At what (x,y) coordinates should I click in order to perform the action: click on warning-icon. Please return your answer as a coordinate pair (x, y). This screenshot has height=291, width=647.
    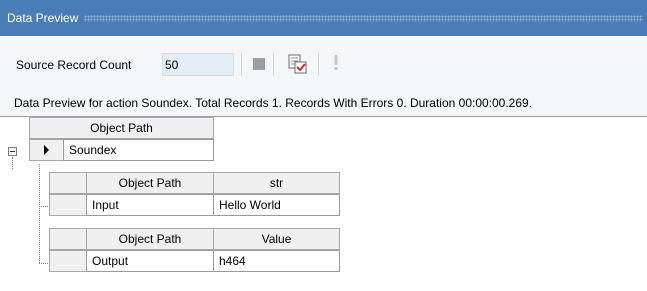
    Looking at the image, I should click on (336, 63).